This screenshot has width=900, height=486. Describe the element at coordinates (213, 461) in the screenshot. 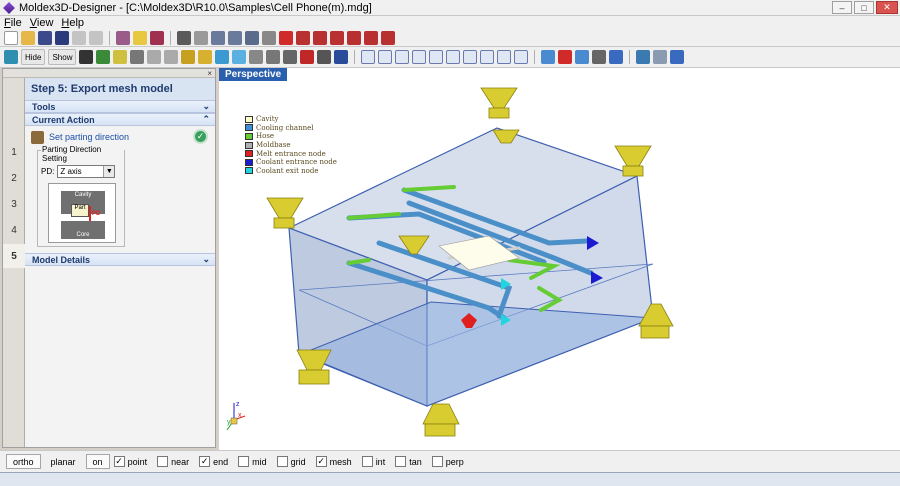

I see `snap-end: ✓ end` at that location.